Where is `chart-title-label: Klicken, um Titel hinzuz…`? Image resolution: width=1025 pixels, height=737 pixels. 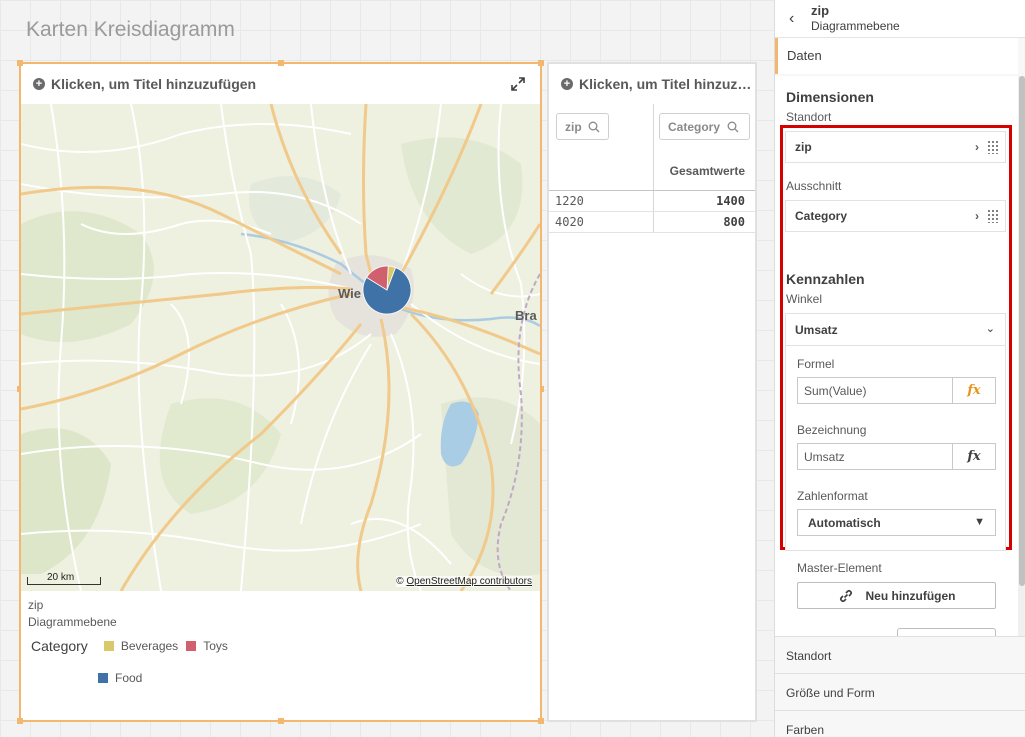
chart-title-label: Klicken, um Titel hinzuz… is located at coordinates (665, 84).